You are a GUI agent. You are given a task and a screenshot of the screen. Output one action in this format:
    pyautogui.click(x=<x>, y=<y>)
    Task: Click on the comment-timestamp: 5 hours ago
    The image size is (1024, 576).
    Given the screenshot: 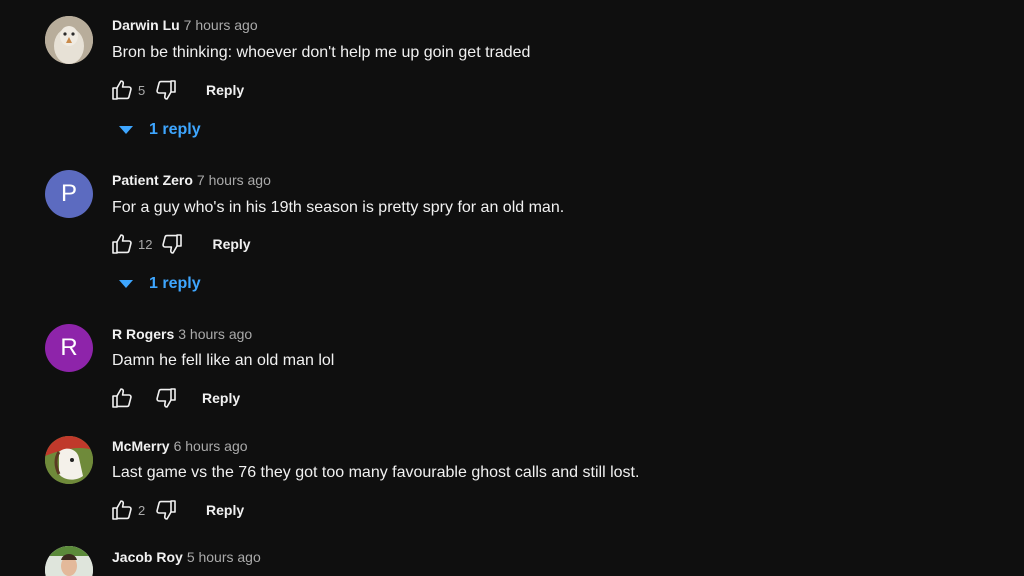 What is the action you would take?
    pyautogui.click(x=224, y=557)
    